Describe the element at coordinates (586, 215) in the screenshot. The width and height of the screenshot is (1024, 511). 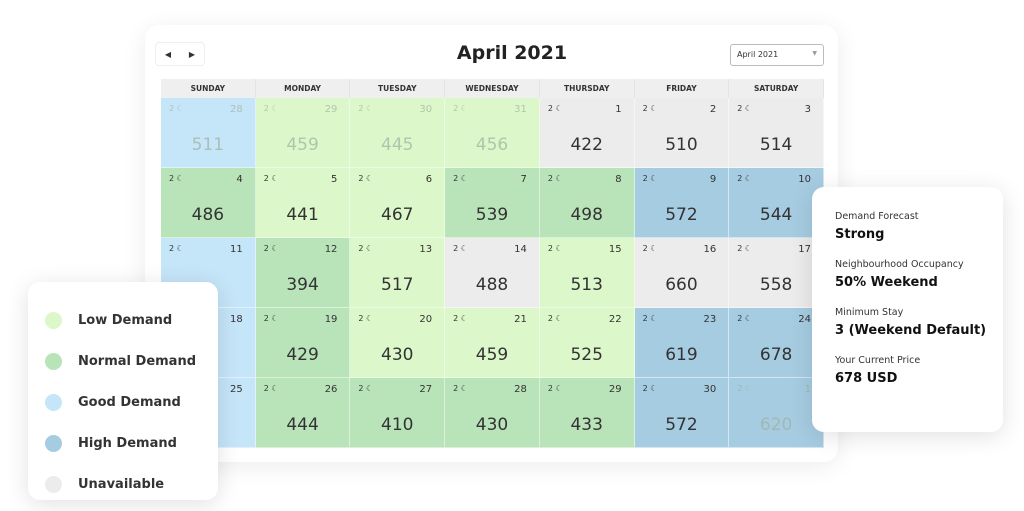
I see `day-price: 498` at that location.